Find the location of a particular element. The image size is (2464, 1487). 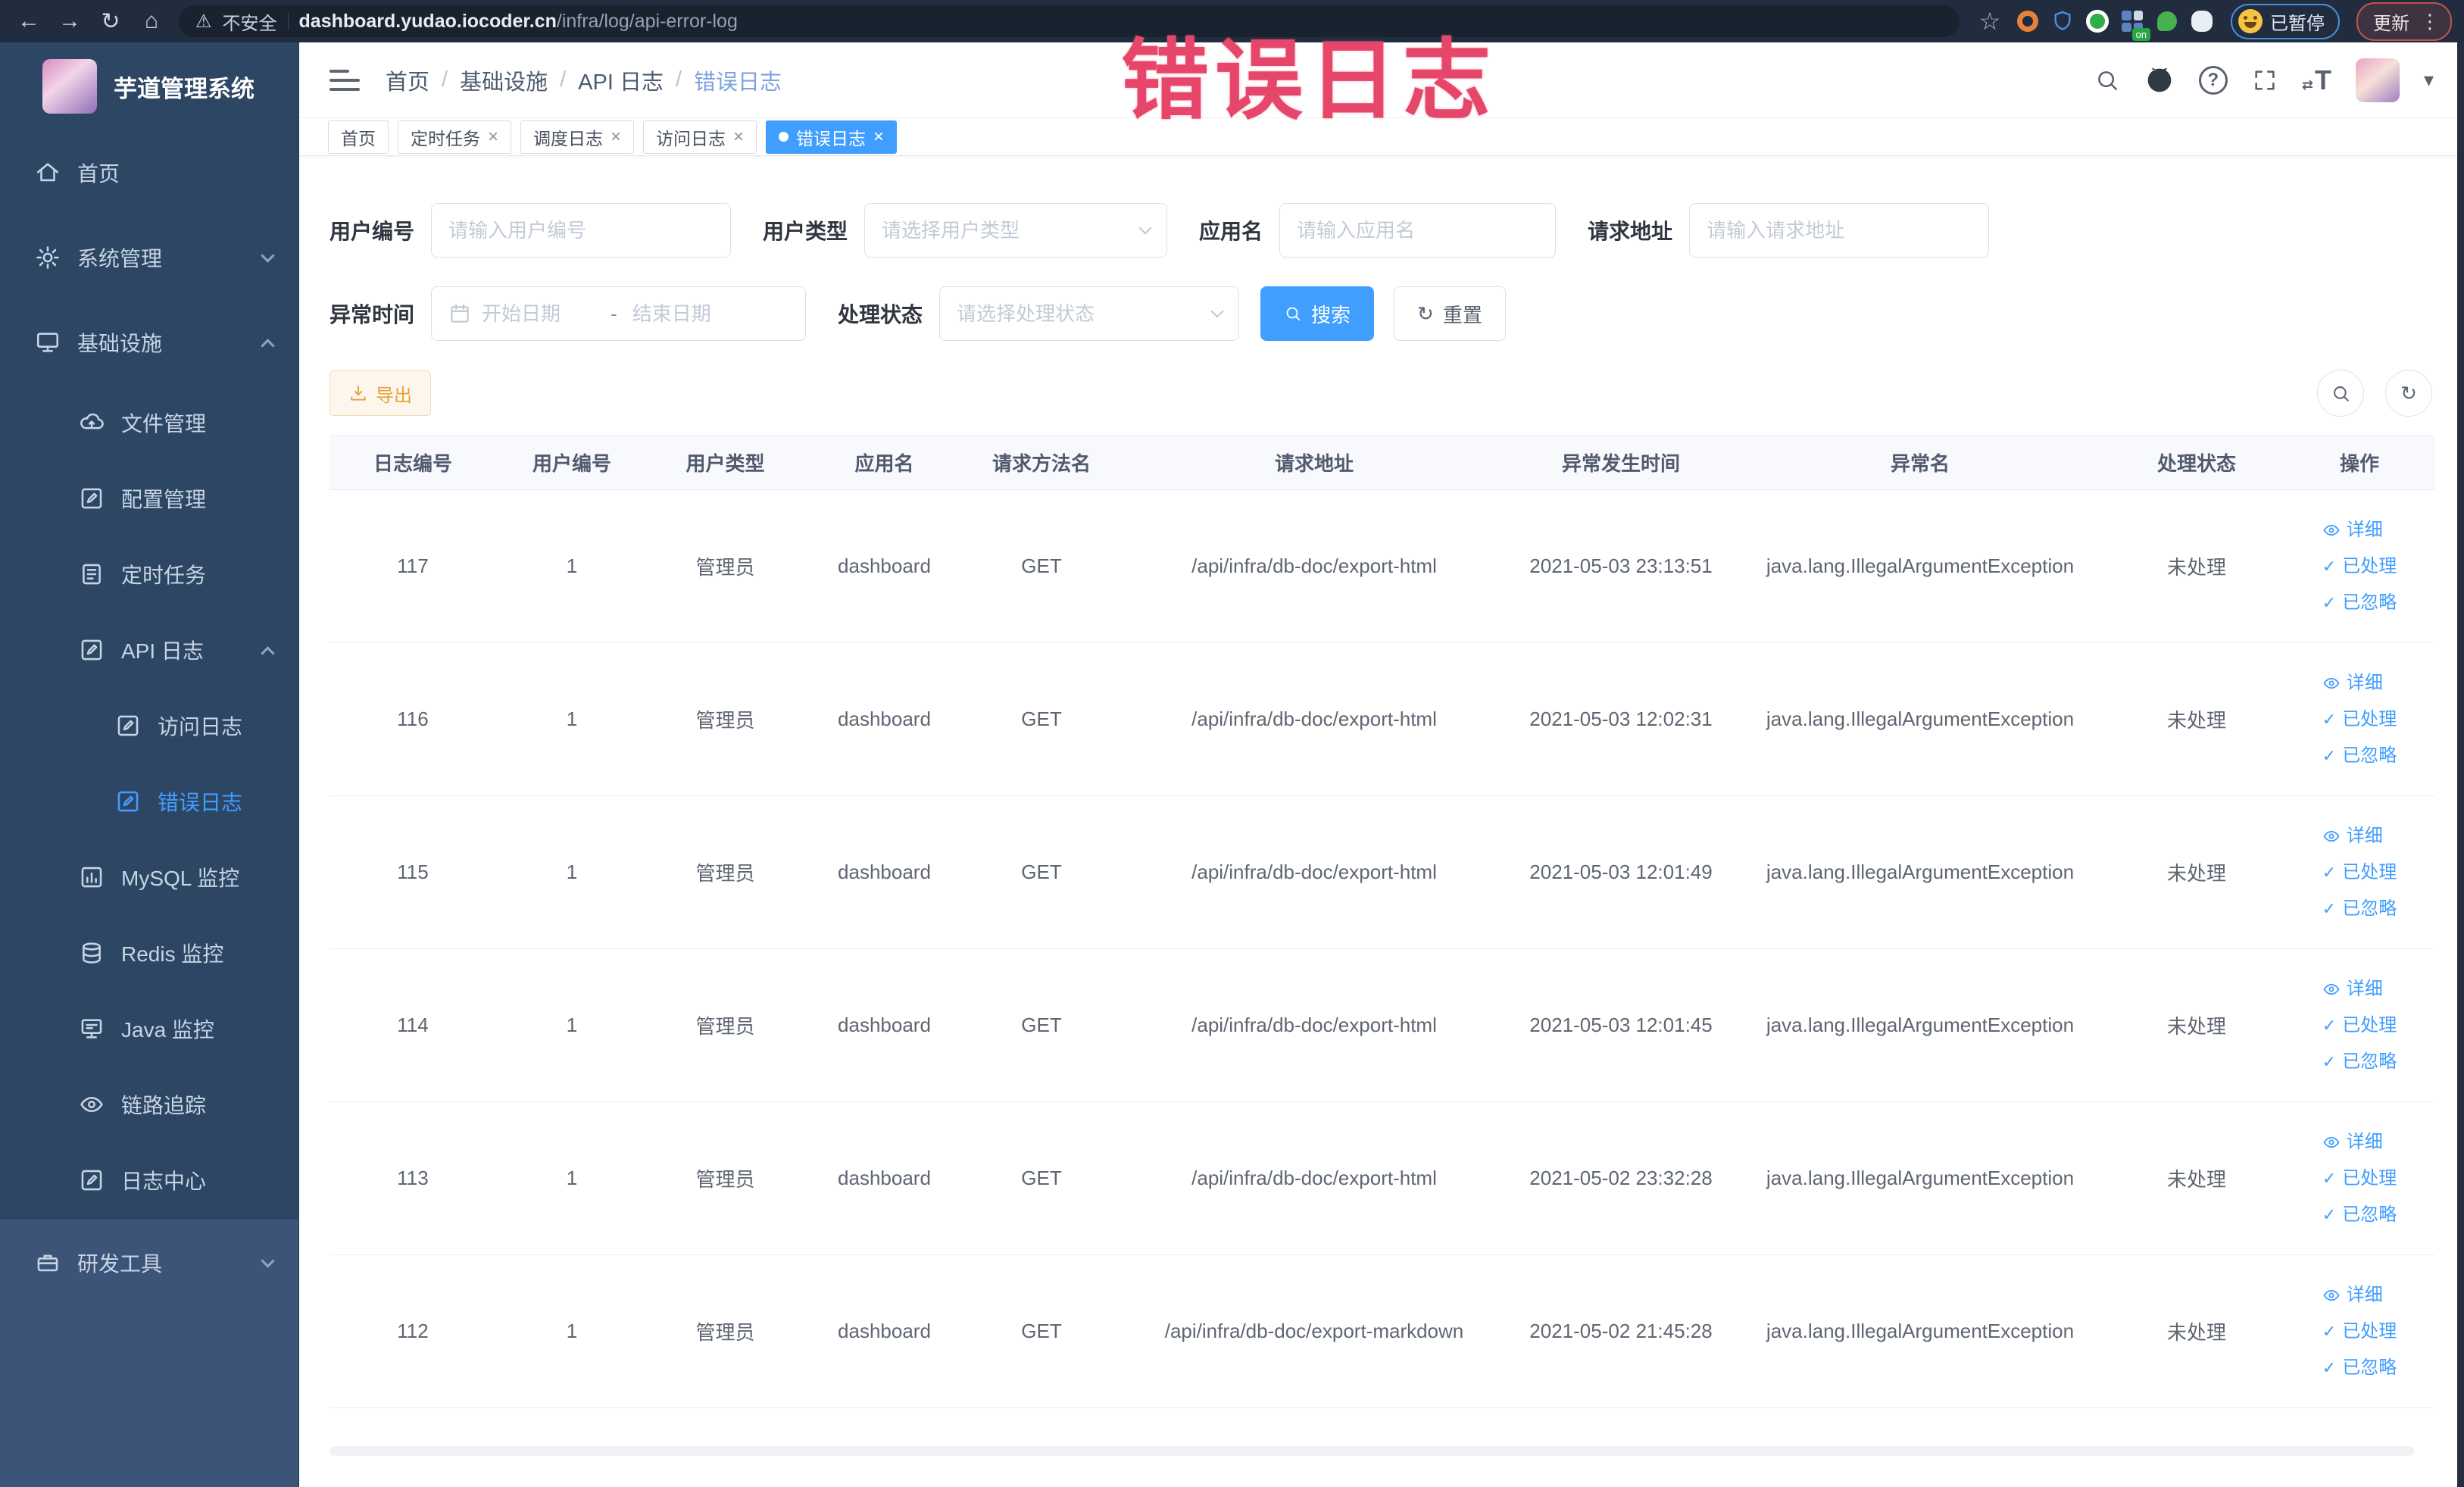

process-status-select is located at coordinates (1089, 313).